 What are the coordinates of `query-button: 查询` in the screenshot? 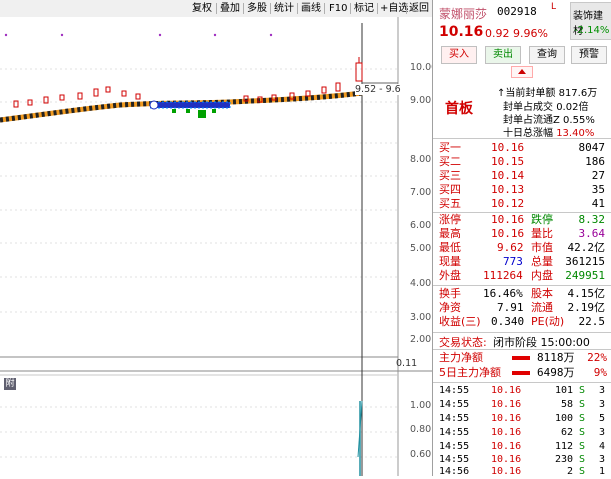 It's located at (547, 55).